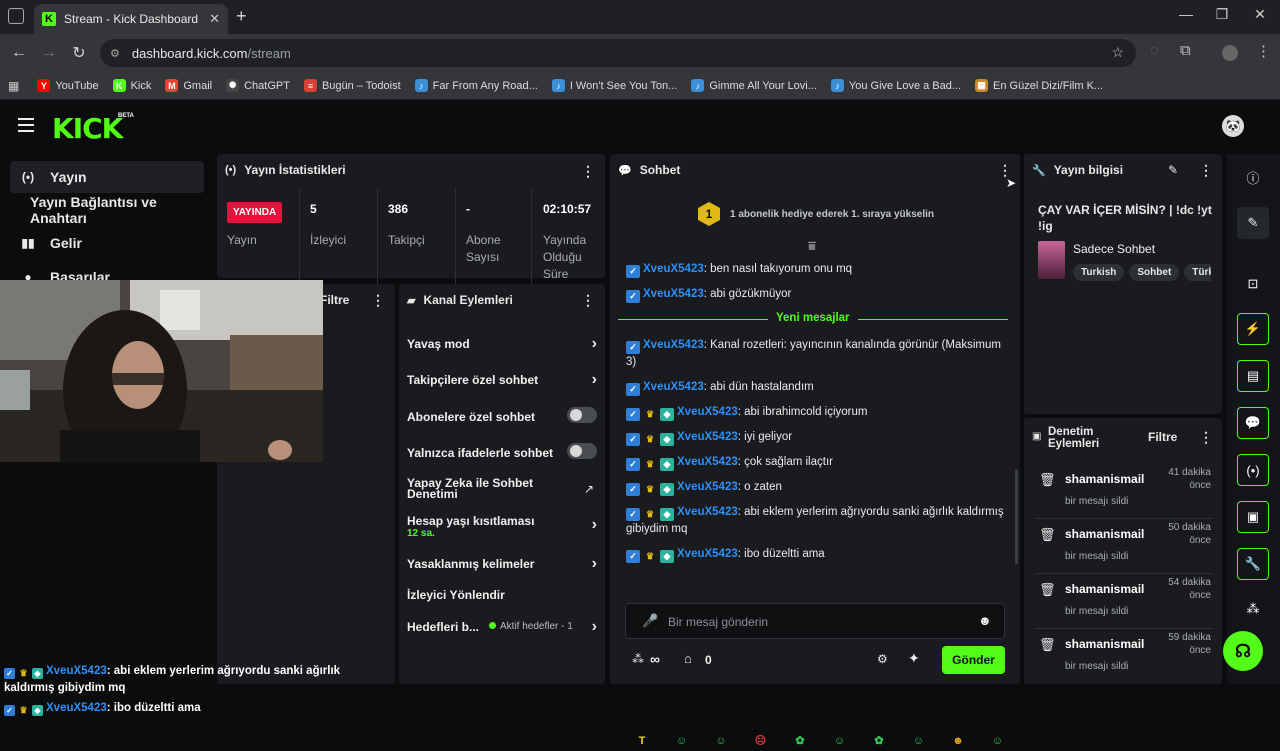  I want to click on site-info-icon: ⚙, so click(115, 53).